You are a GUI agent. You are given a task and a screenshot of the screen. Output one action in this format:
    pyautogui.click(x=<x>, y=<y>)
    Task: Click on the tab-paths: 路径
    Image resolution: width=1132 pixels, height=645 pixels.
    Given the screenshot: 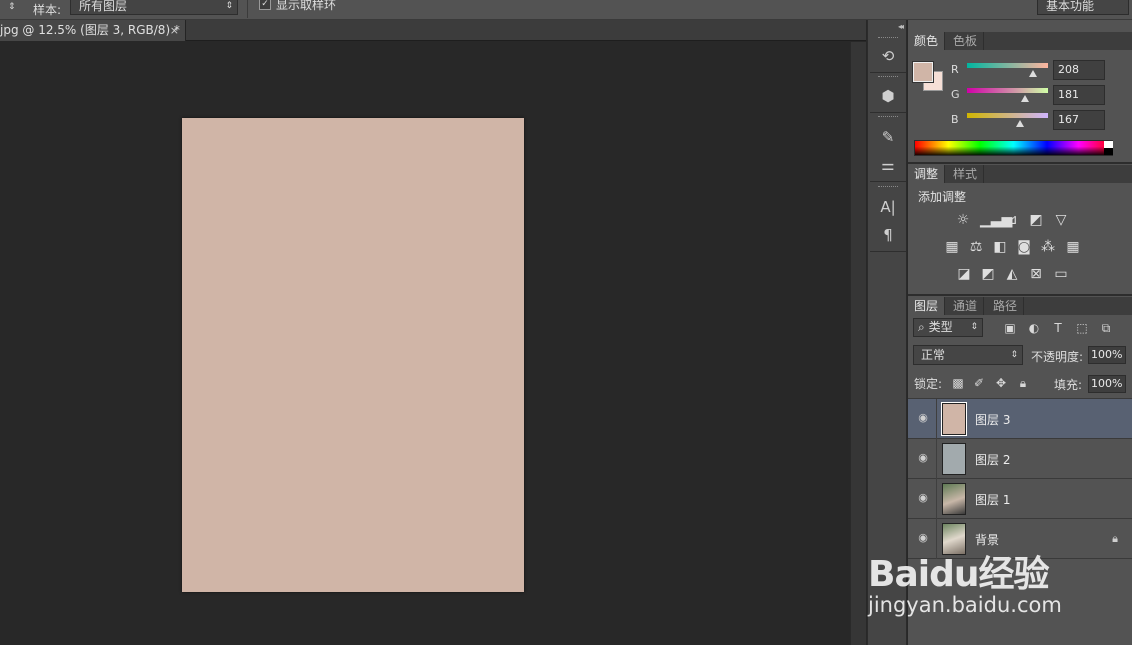 What is the action you would take?
    pyautogui.click(x=1006, y=306)
    